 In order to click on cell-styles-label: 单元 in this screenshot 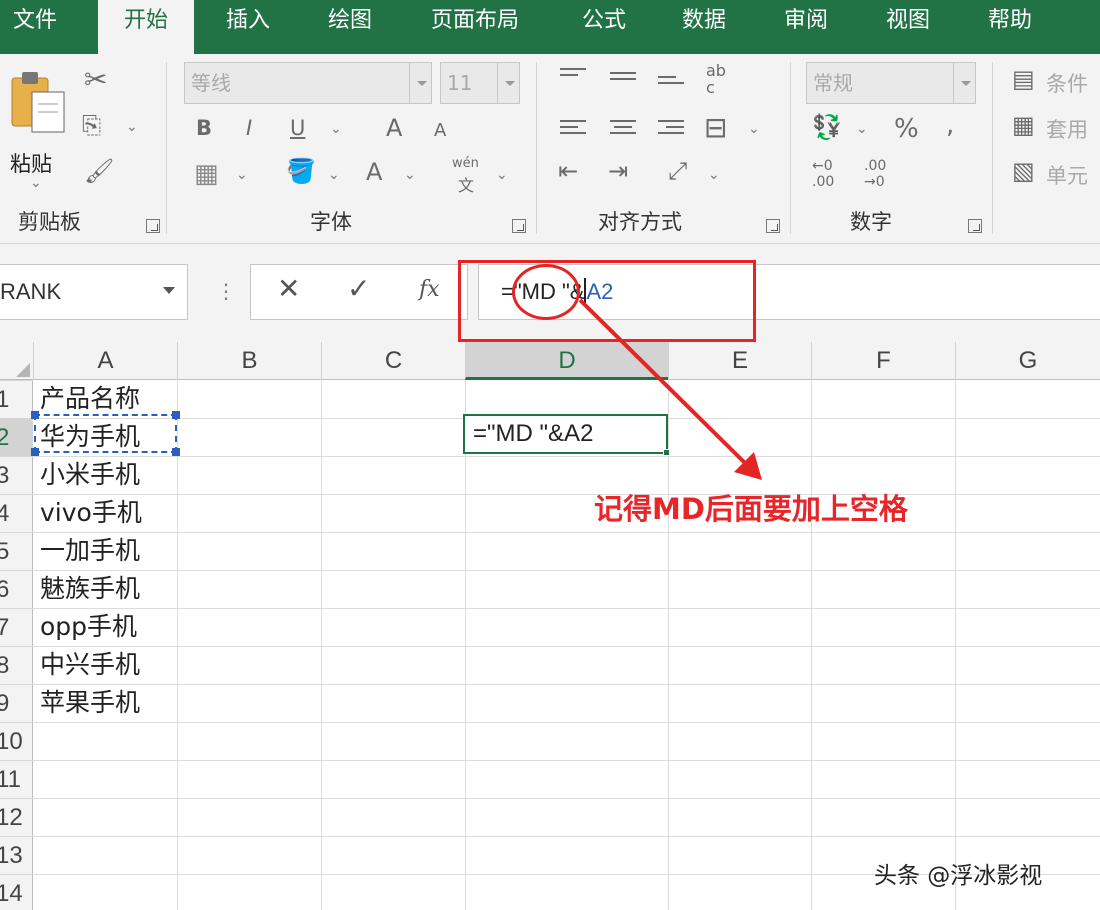, I will do `click(1067, 175)`.